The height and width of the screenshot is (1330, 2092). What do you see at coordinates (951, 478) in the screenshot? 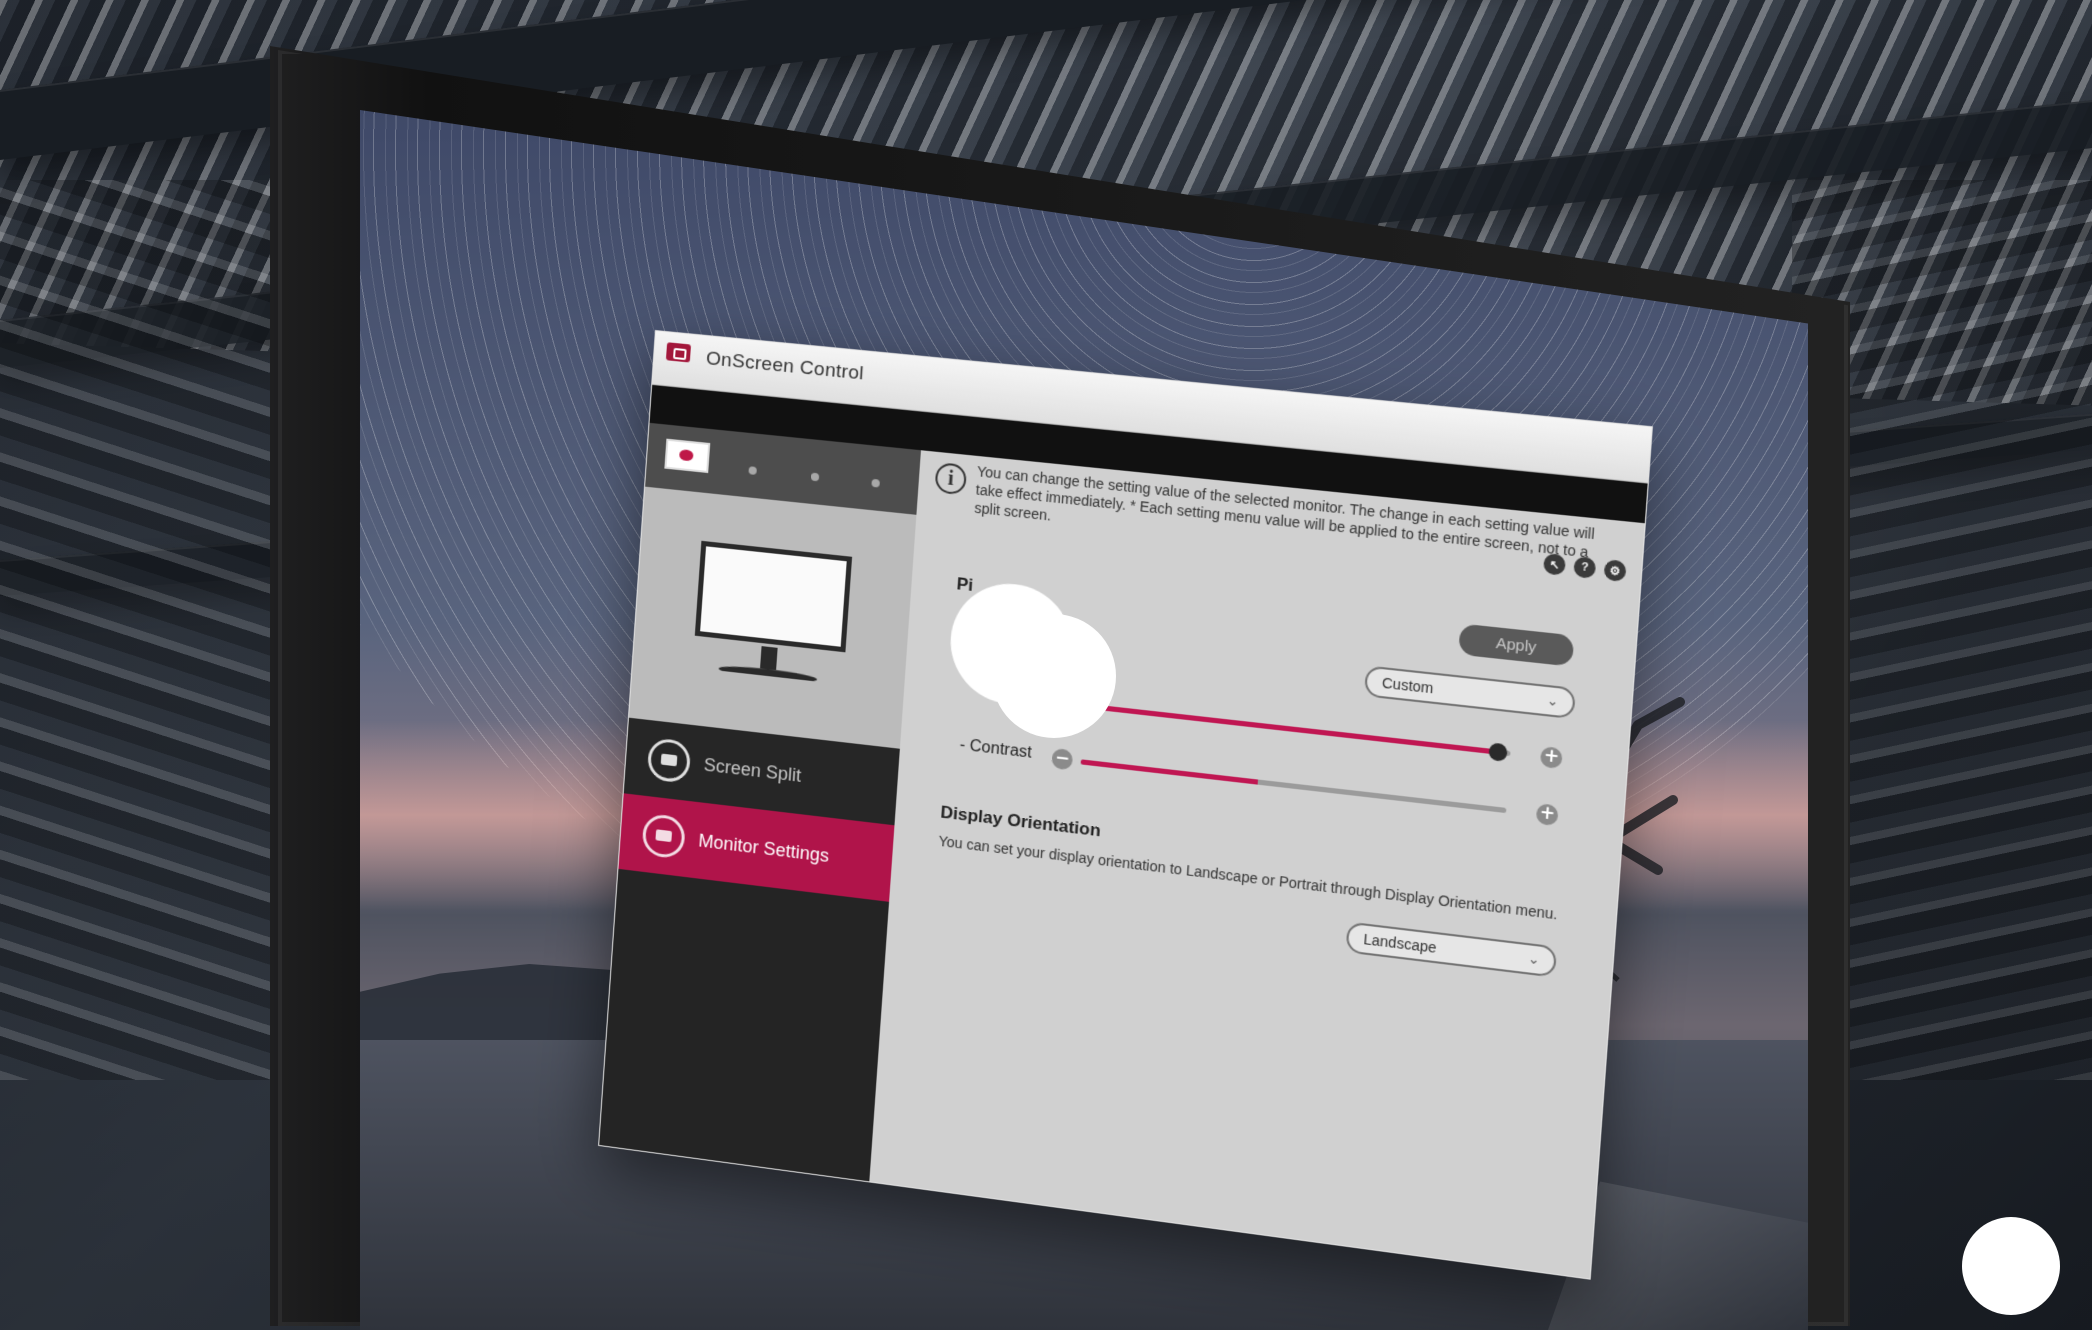
I see `info-icon: i` at bounding box center [951, 478].